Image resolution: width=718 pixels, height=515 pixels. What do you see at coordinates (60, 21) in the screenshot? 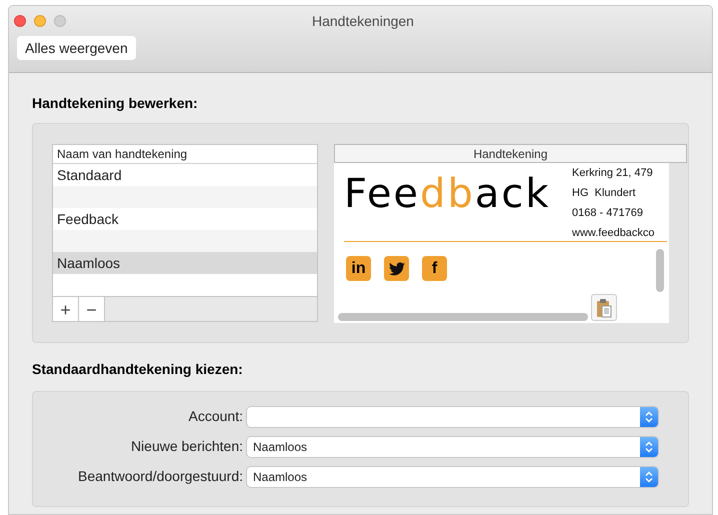
I see `zoom-button` at bounding box center [60, 21].